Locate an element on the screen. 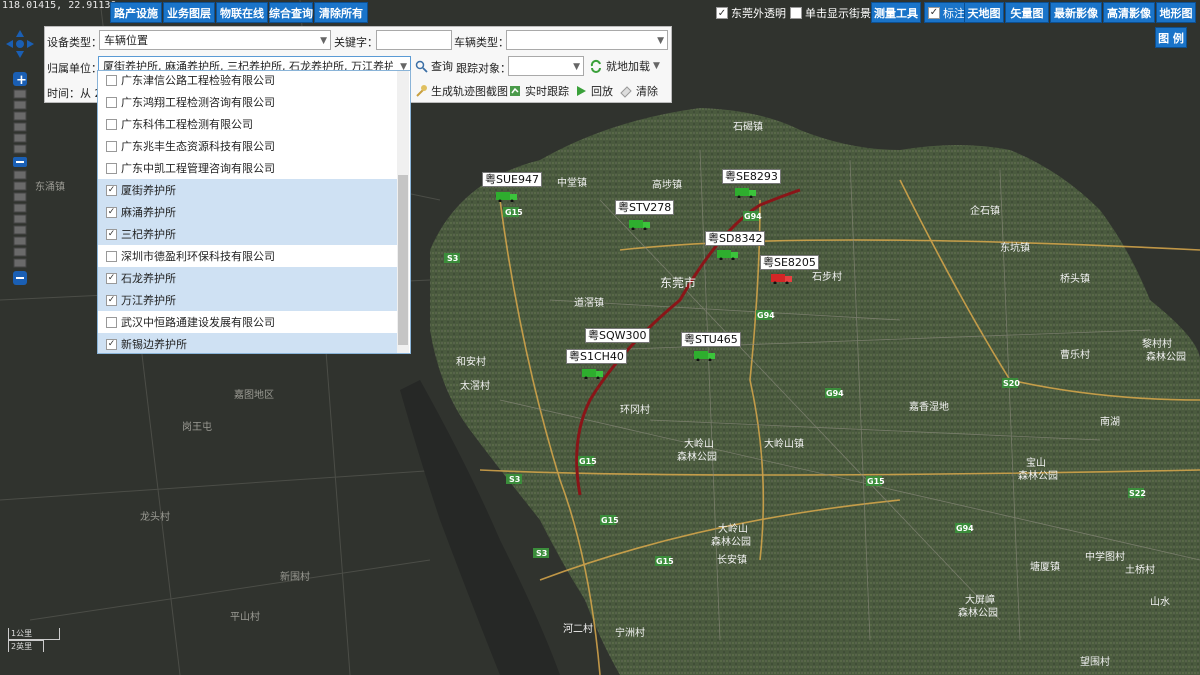  dropdown-scrollbar is located at coordinates (403, 212).